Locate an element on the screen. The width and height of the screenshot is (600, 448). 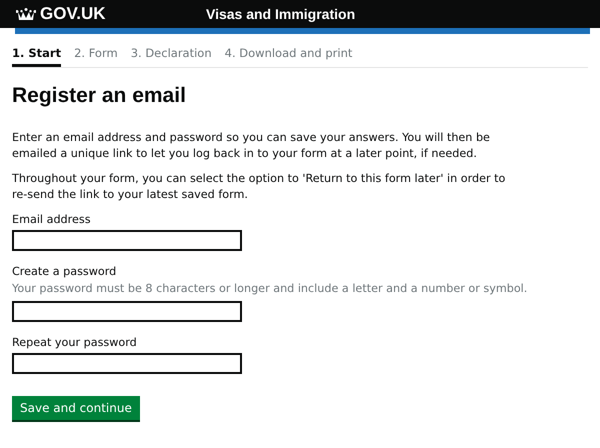
step-tab: 3. Declaration is located at coordinates (171, 55).